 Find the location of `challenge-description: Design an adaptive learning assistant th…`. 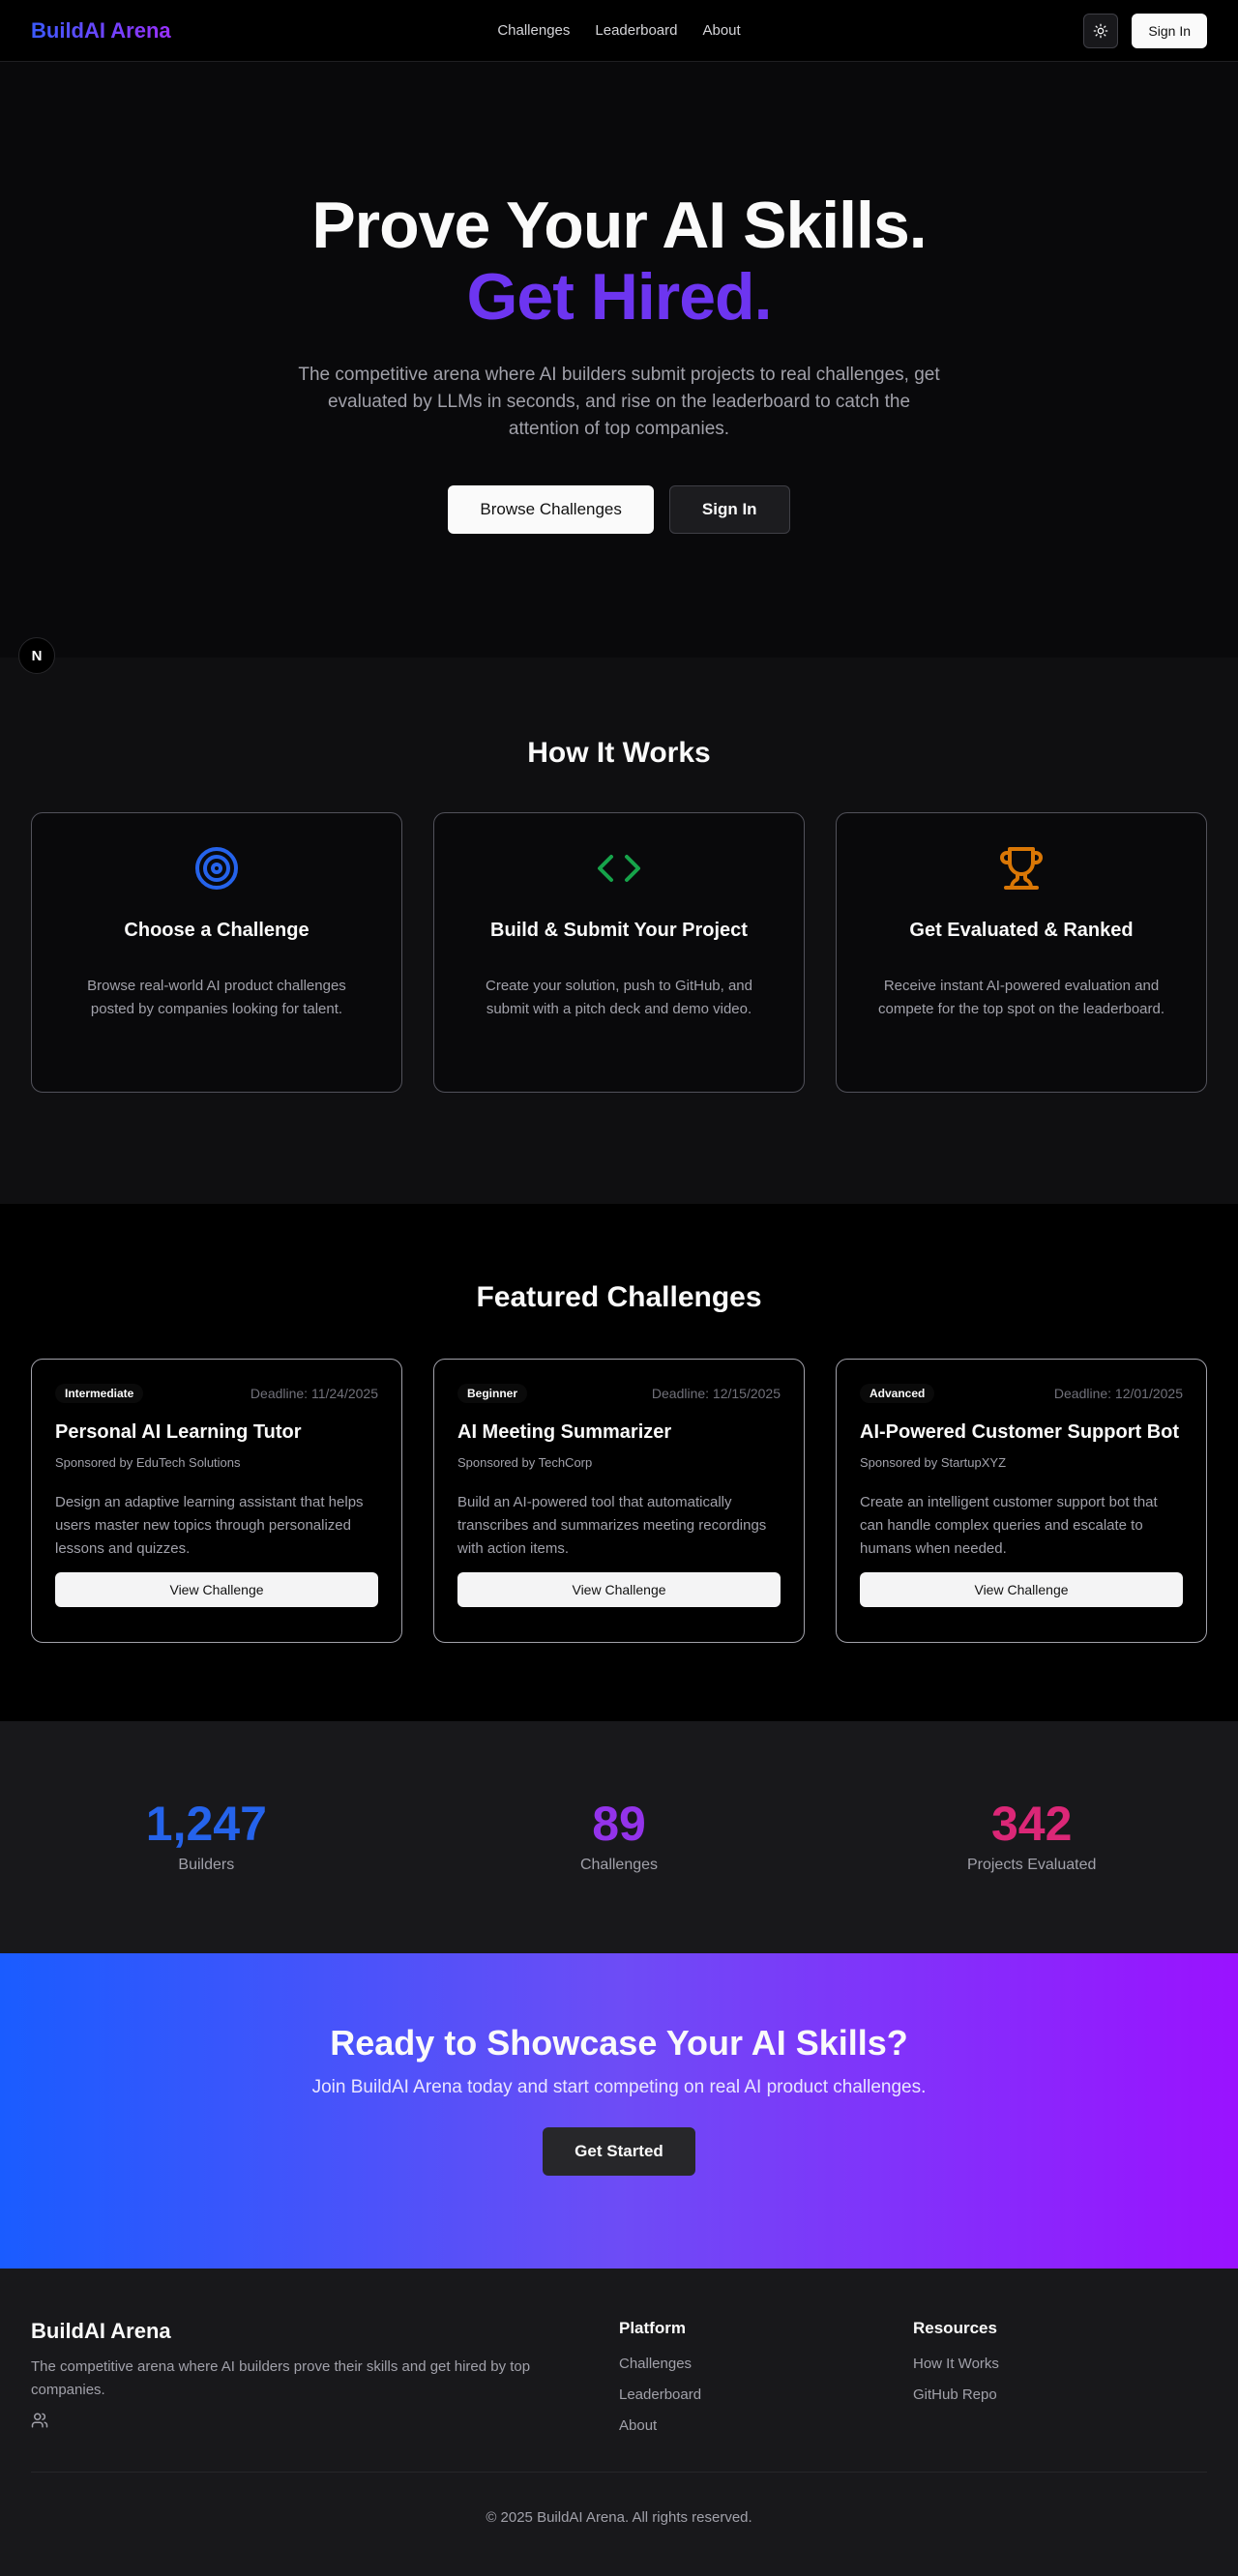

challenge-description: Design an adaptive learning assistant th… is located at coordinates (209, 1525).